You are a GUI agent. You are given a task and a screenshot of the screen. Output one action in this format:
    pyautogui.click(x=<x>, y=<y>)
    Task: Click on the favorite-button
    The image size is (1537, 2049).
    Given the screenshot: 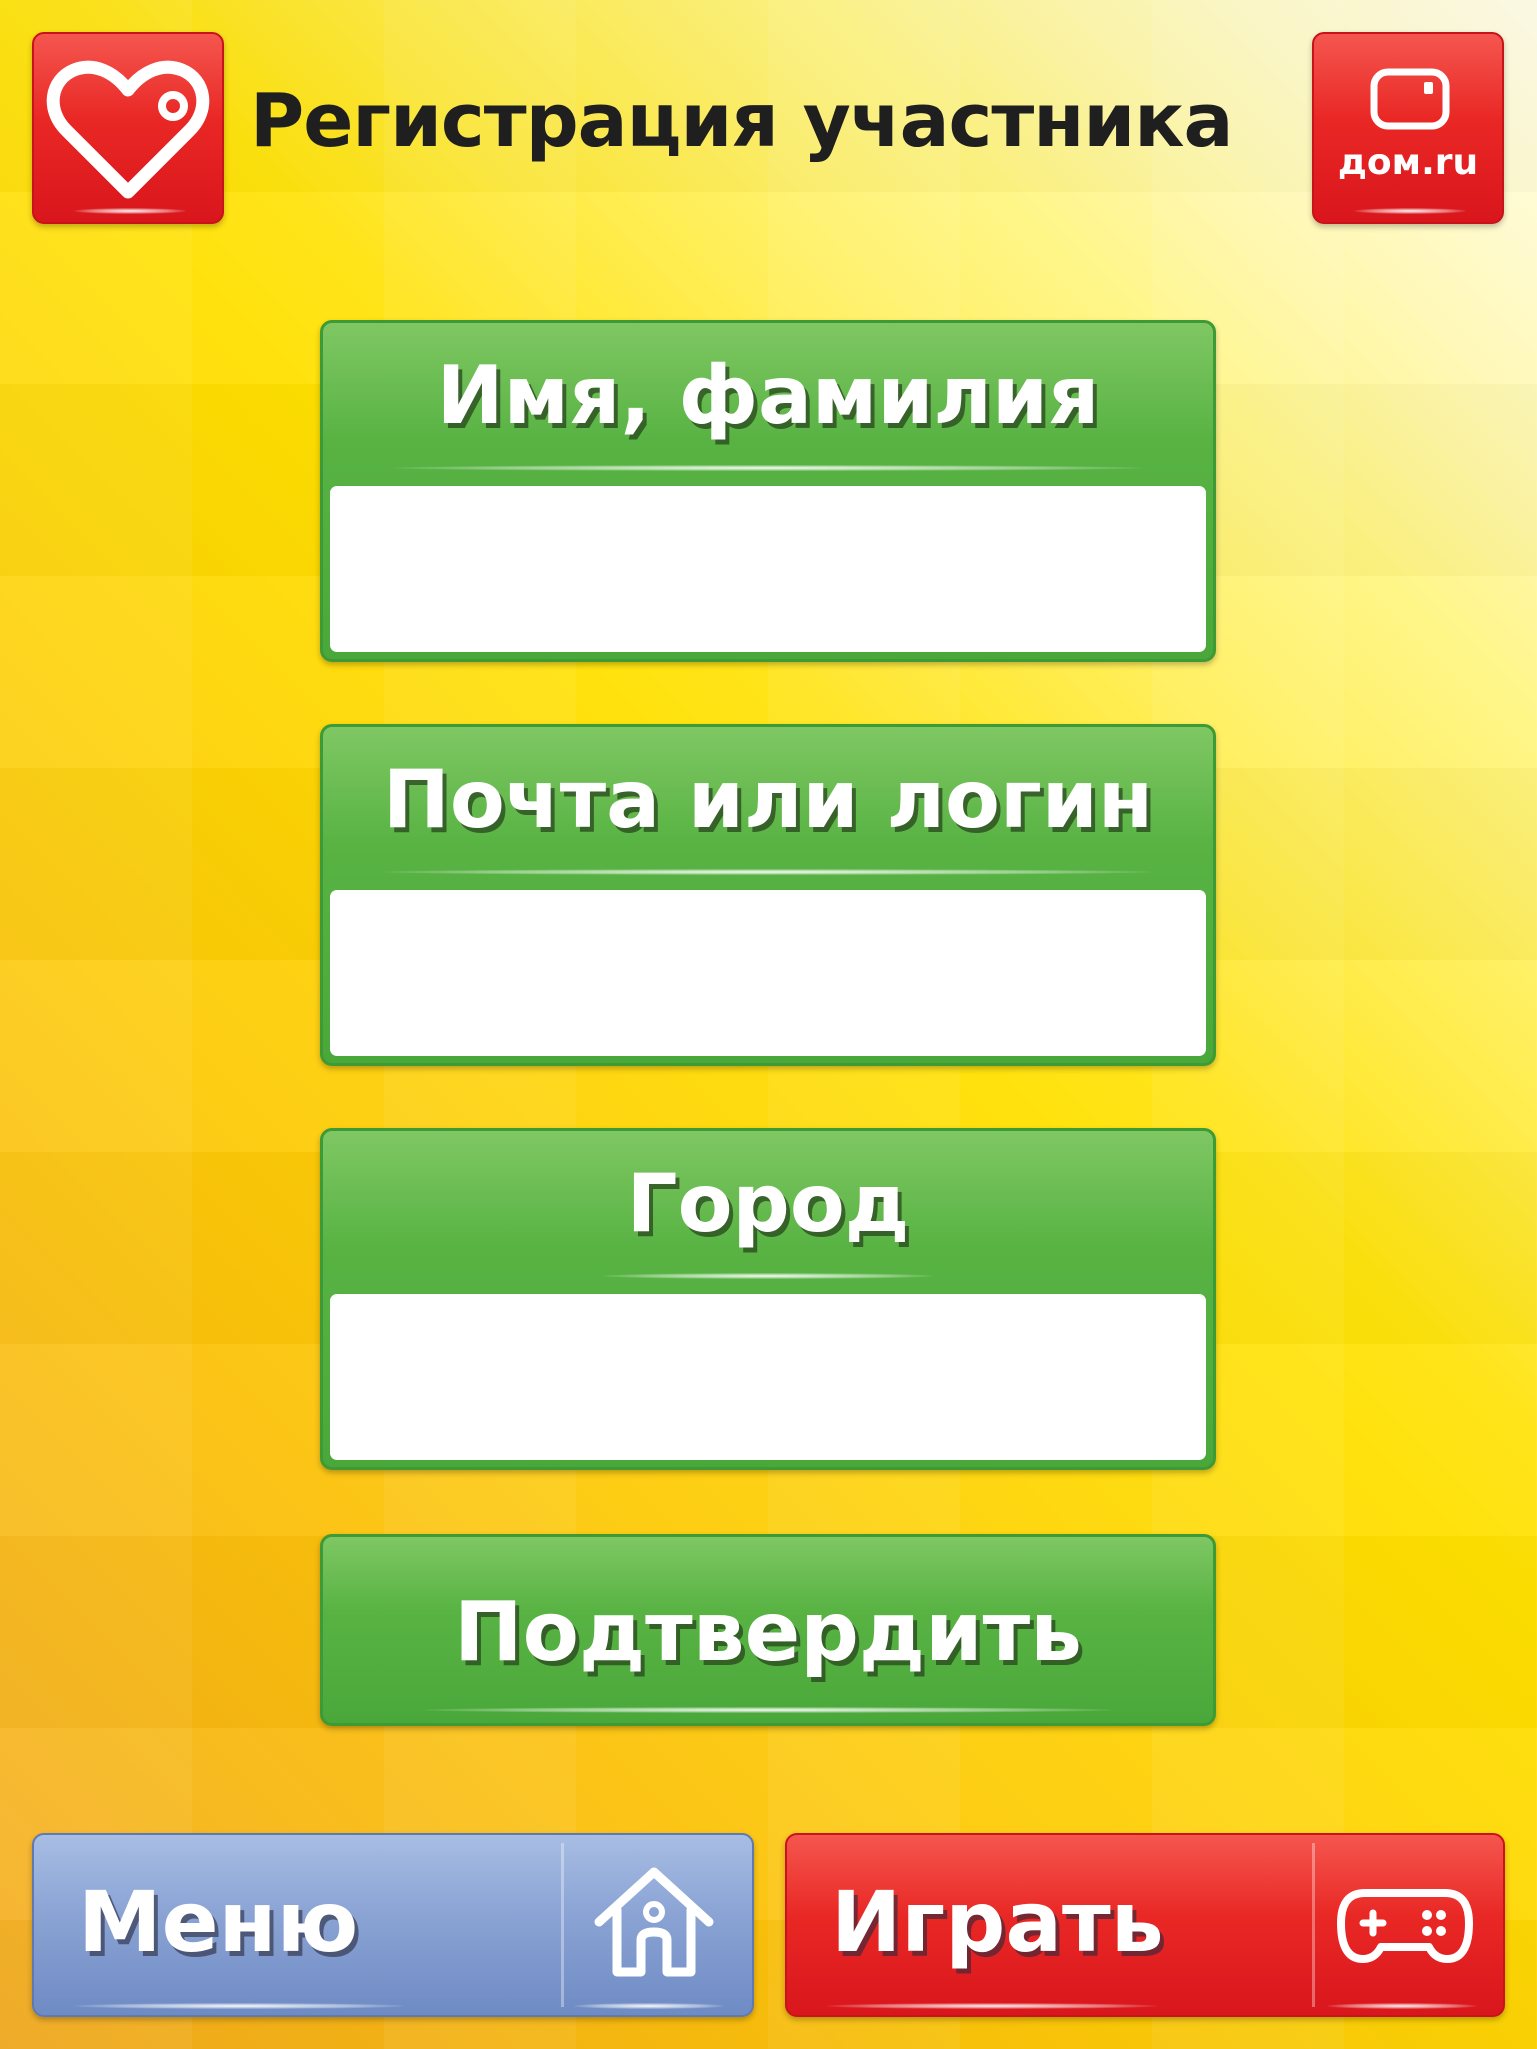 What is the action you would take?
    pyautogui.click(x=128, y=128)
    